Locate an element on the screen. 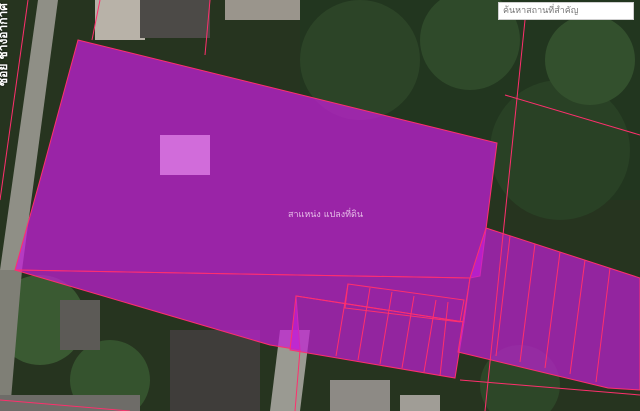 The image size is (640, 411). street-label: ซอย ช่างอากาศ is located at coordinates (5, 44).